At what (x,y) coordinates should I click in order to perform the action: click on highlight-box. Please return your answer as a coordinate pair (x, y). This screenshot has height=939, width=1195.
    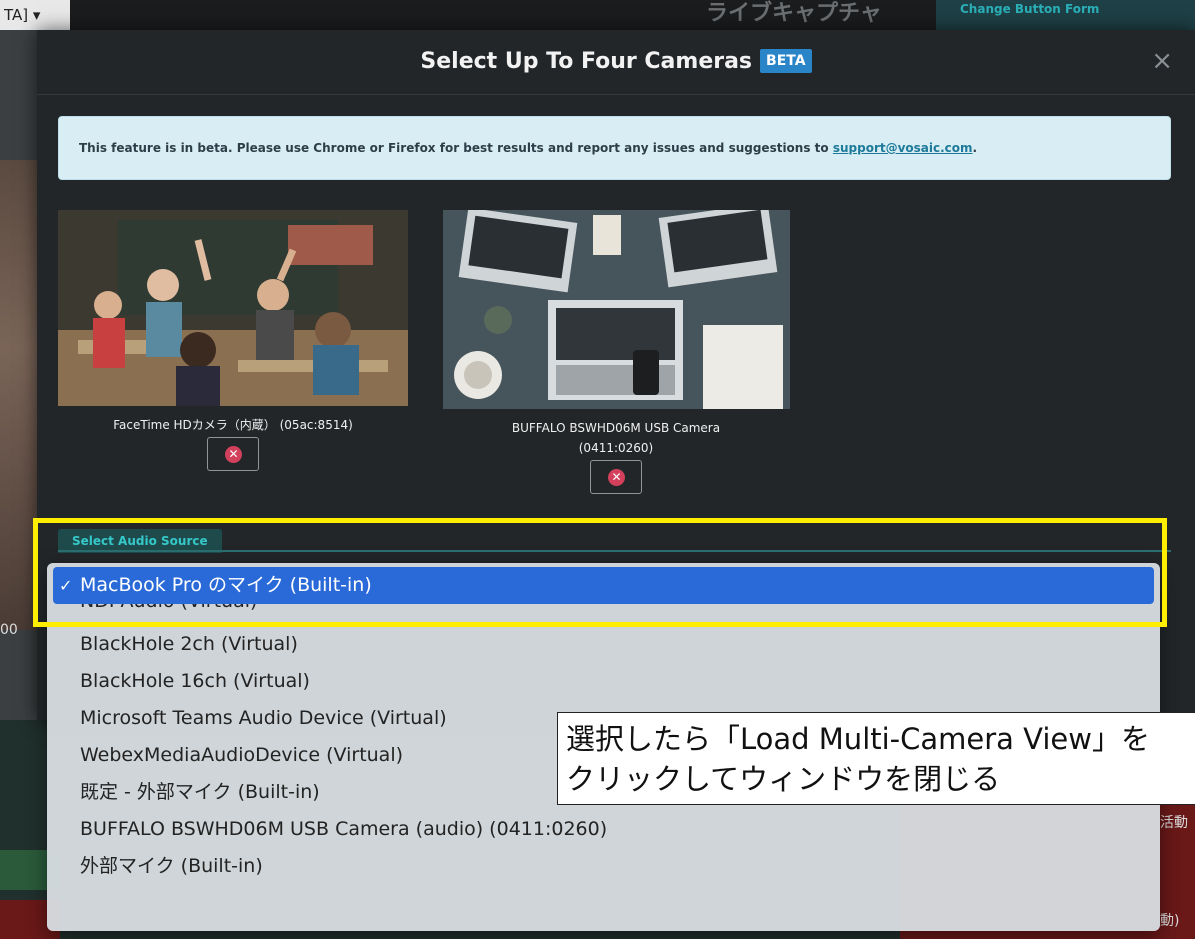
    Looking at the image, I should click on (600, 572).